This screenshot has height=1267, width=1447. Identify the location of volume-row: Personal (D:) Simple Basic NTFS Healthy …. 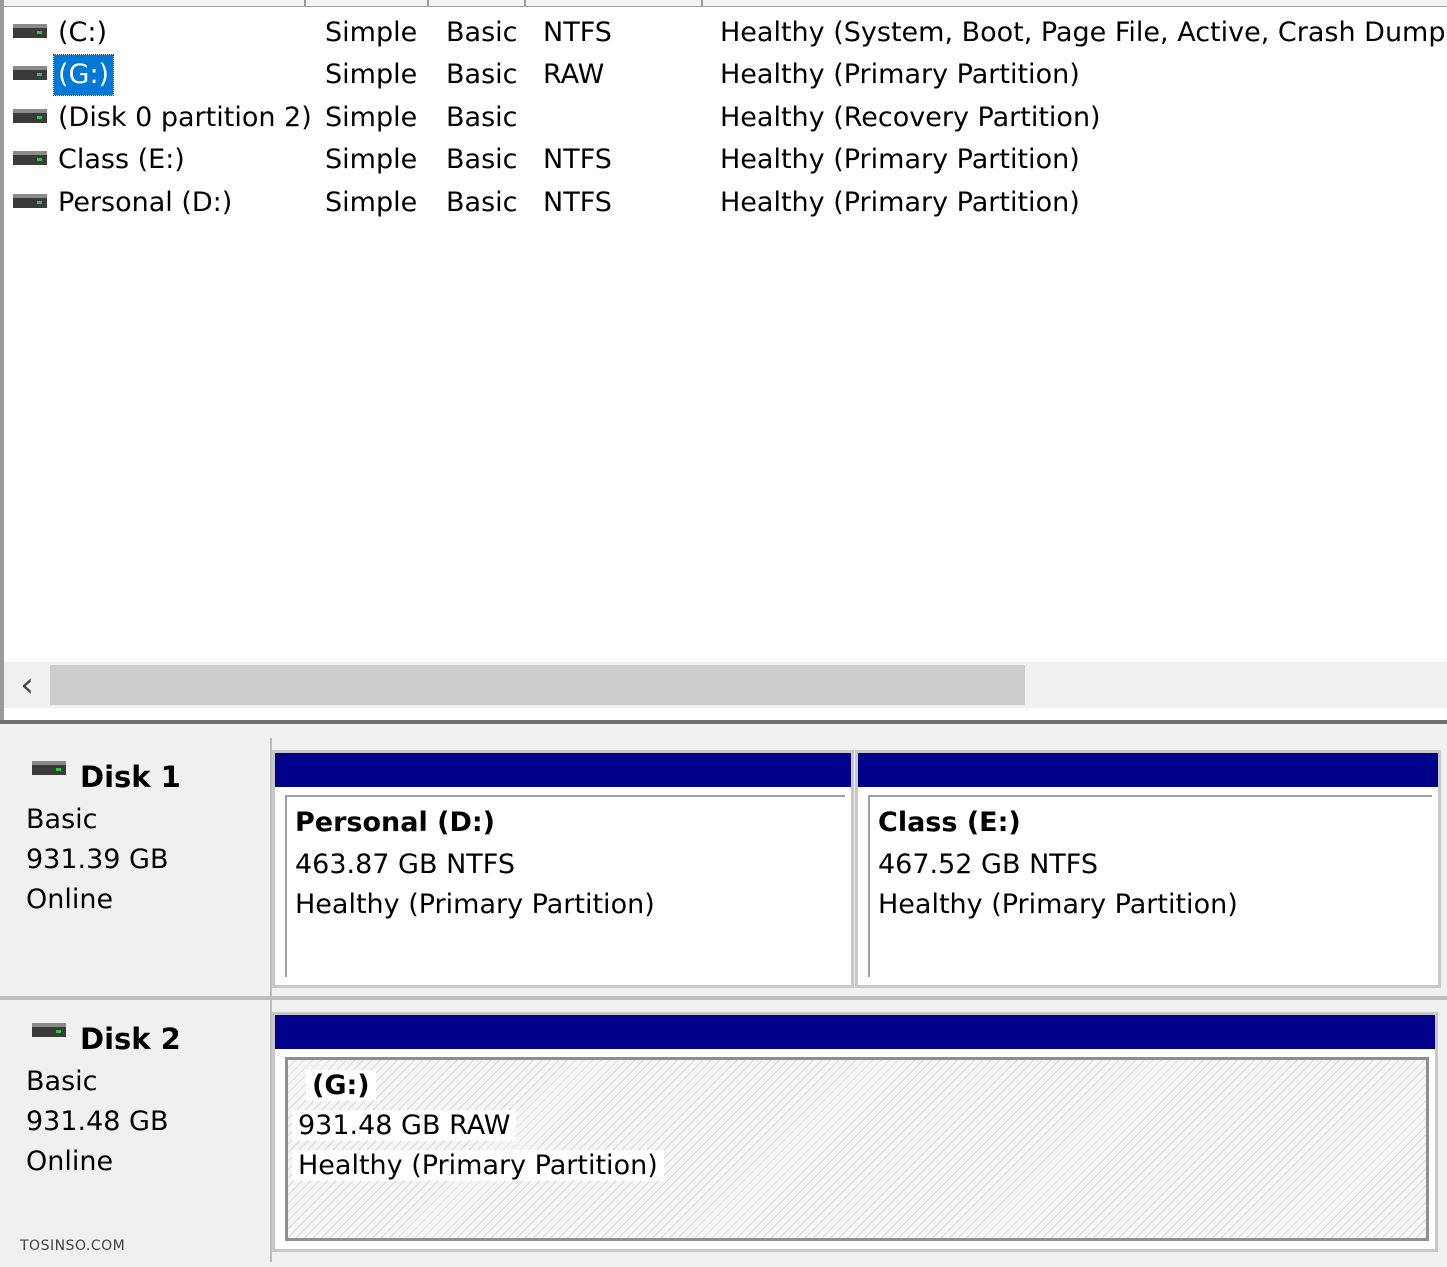
(725, 203).